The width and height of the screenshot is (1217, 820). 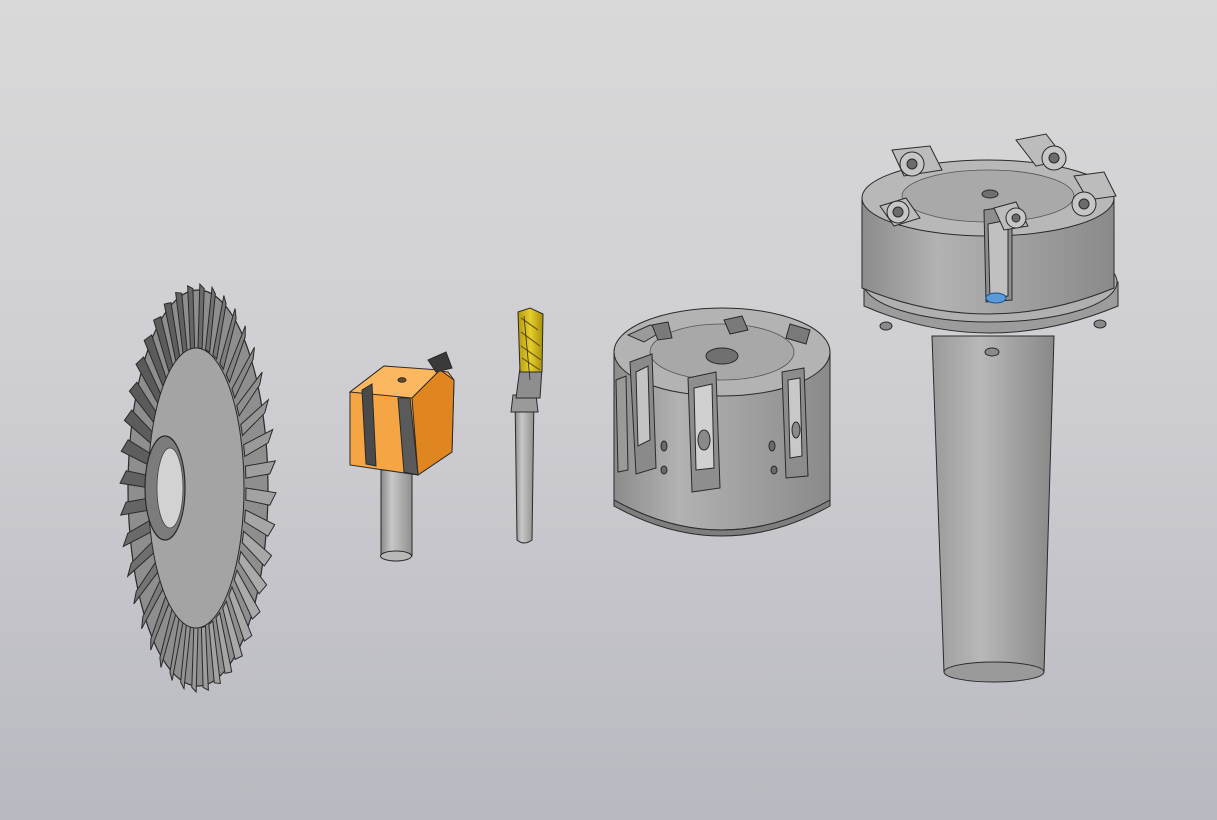 I want to click on disc-milling-cutter, so click(x=198, y=488).